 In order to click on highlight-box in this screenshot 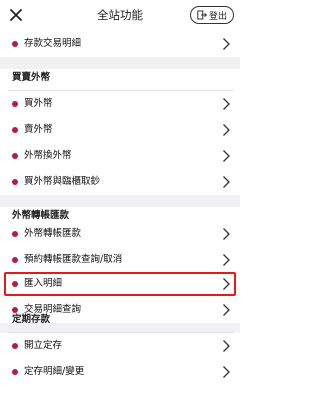, I will do `click(120, 284)`.